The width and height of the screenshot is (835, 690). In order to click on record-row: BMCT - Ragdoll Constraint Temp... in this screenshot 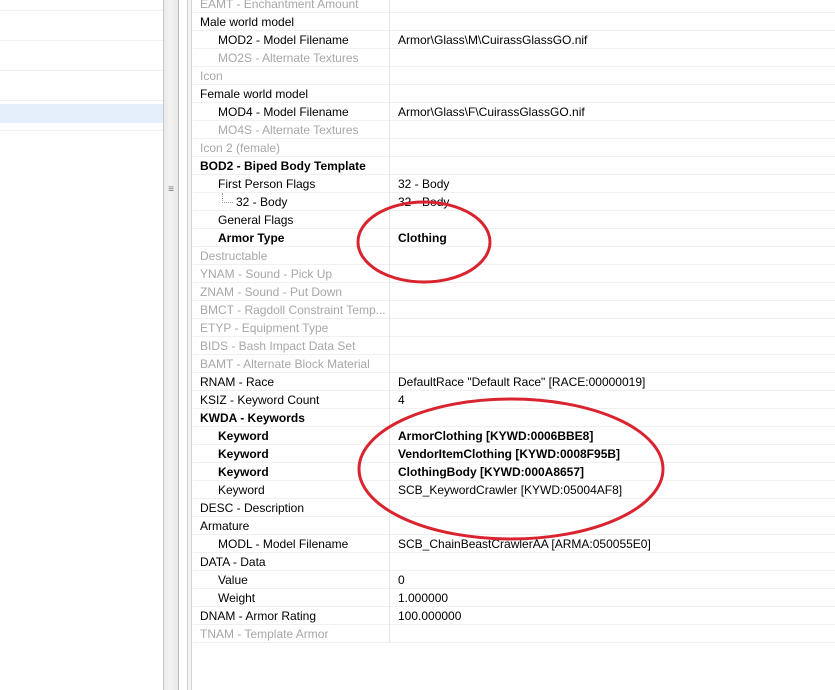, I will do `click(514, 310)`.